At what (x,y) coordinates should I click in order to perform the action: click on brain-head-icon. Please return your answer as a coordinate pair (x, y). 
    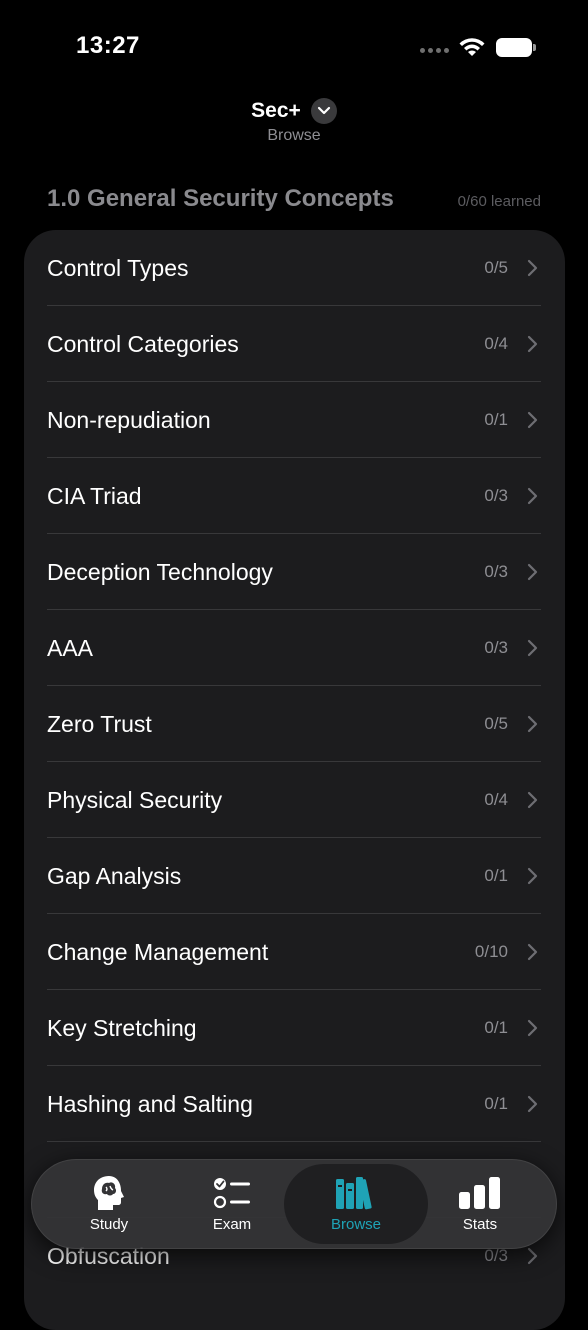
    Looking at the image, I should click on (109, 1193).